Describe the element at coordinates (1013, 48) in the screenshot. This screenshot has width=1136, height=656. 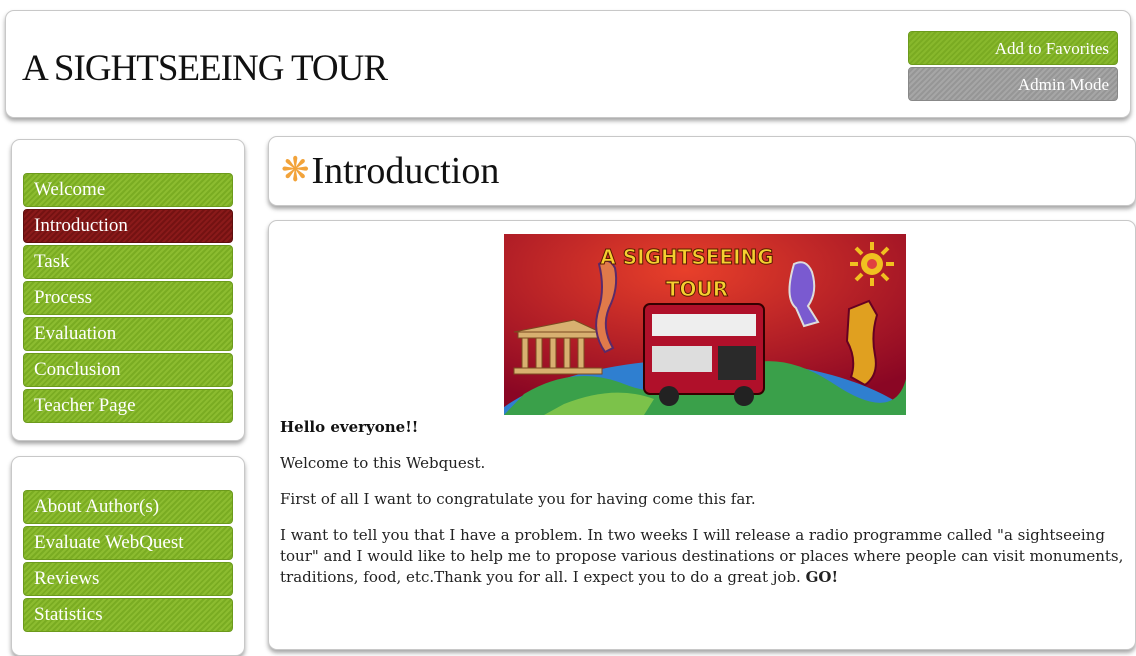
I see `add-to-favorites-button: Add to Favorites` at that location.